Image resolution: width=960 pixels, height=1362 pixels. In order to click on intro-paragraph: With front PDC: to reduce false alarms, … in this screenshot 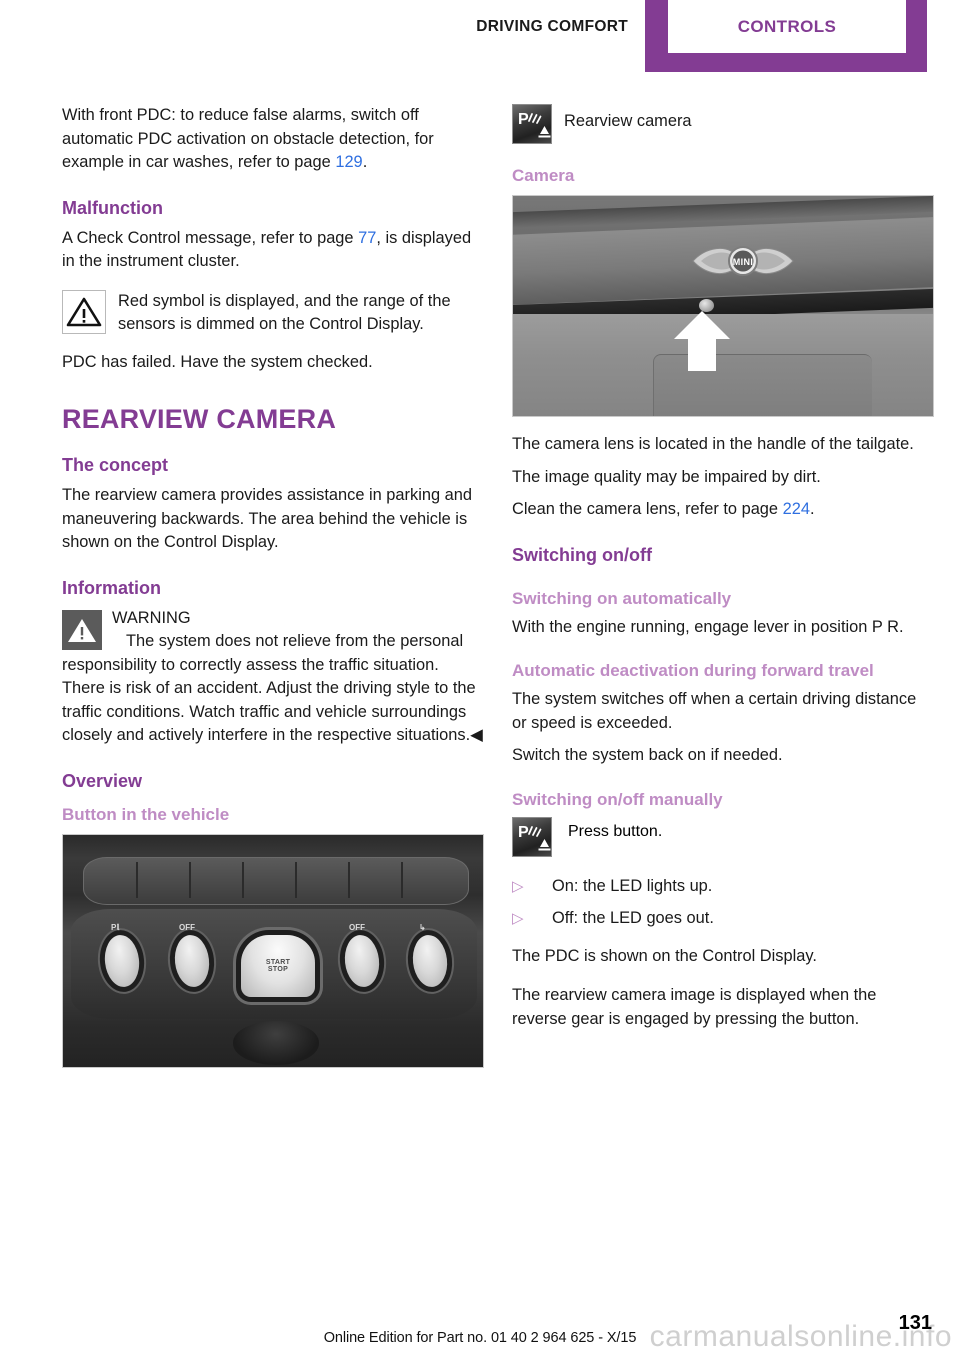, I will do `click(273, 139)`.